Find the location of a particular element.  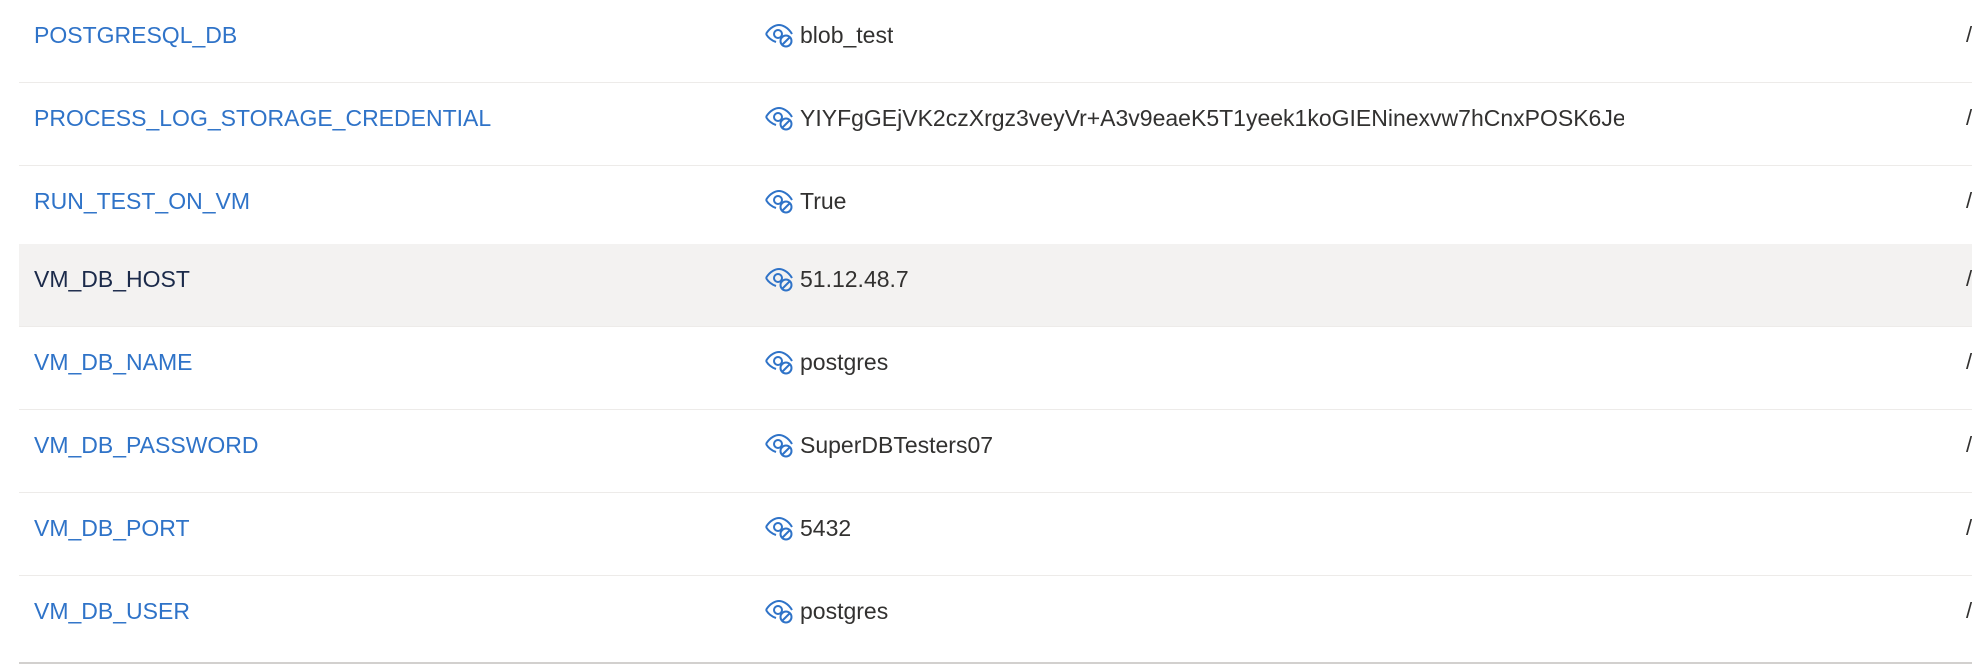

variable-value: 5432 is located at coordinates (826, 527).